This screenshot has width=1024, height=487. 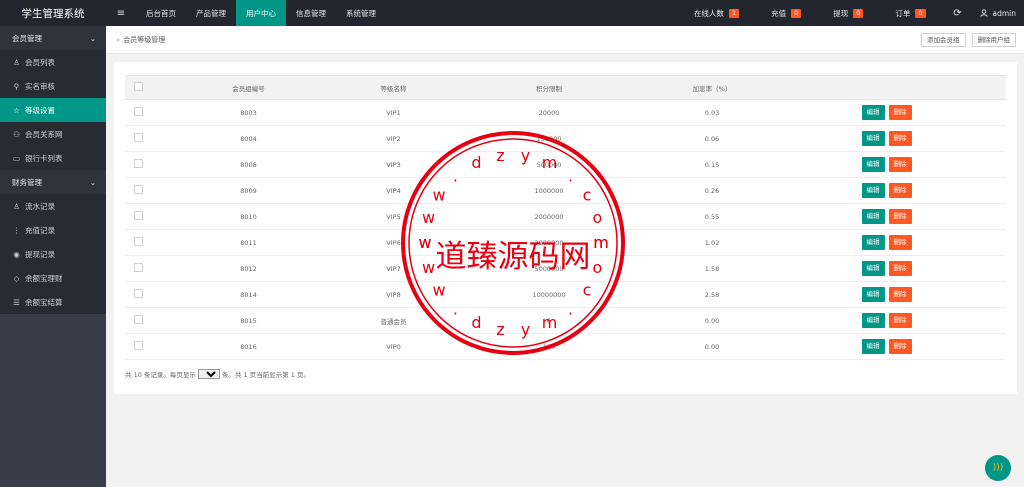 I want to click on table-row: 8015 普通会员 0 0.00 编辑 删除, so click(x=565, y=320).